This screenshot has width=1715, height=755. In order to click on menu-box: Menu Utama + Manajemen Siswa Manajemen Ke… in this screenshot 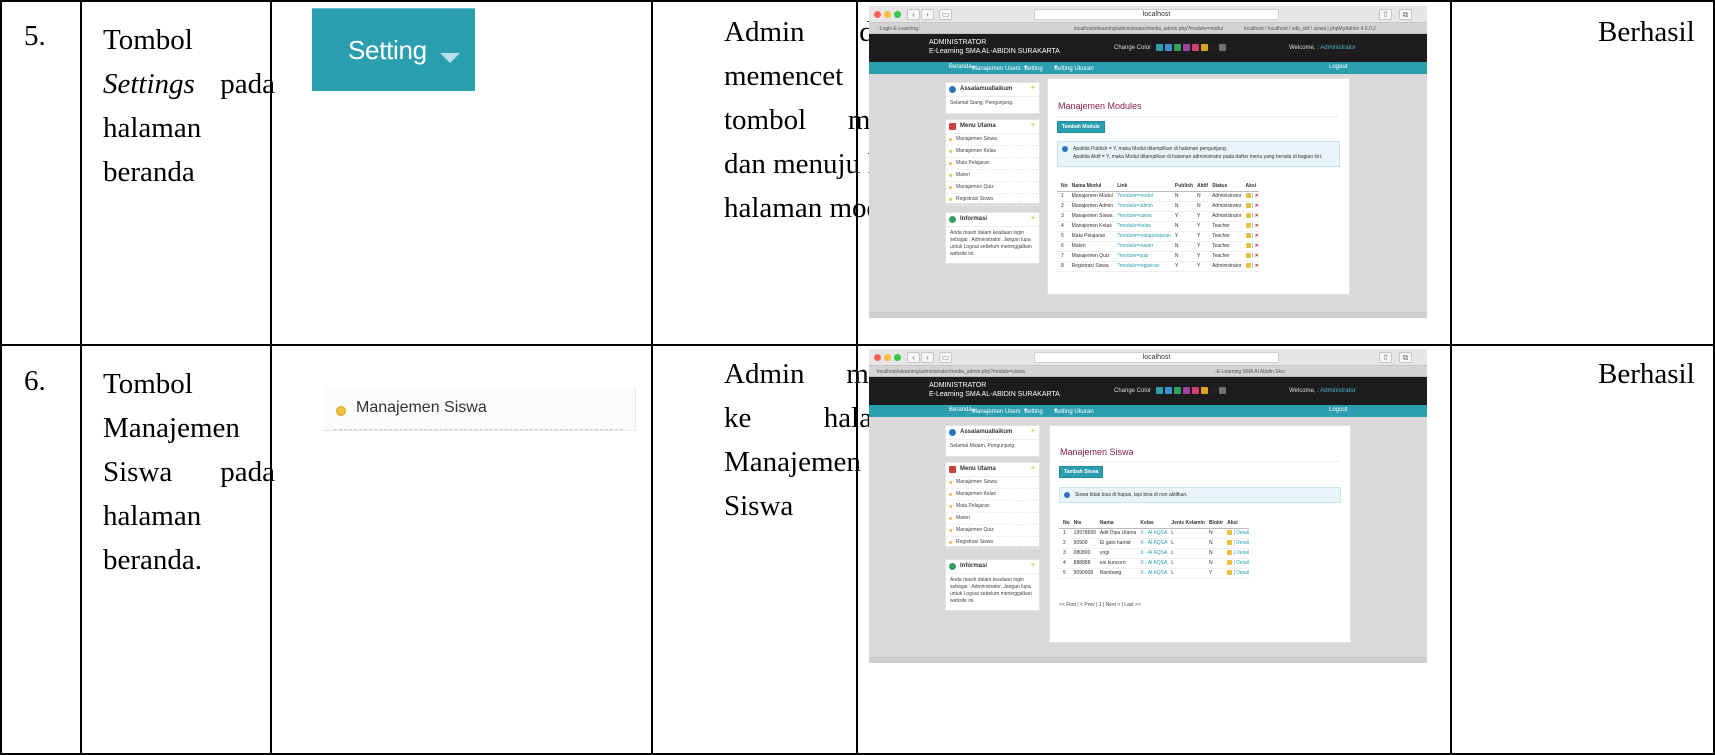, I will do `click(992, 505)`.